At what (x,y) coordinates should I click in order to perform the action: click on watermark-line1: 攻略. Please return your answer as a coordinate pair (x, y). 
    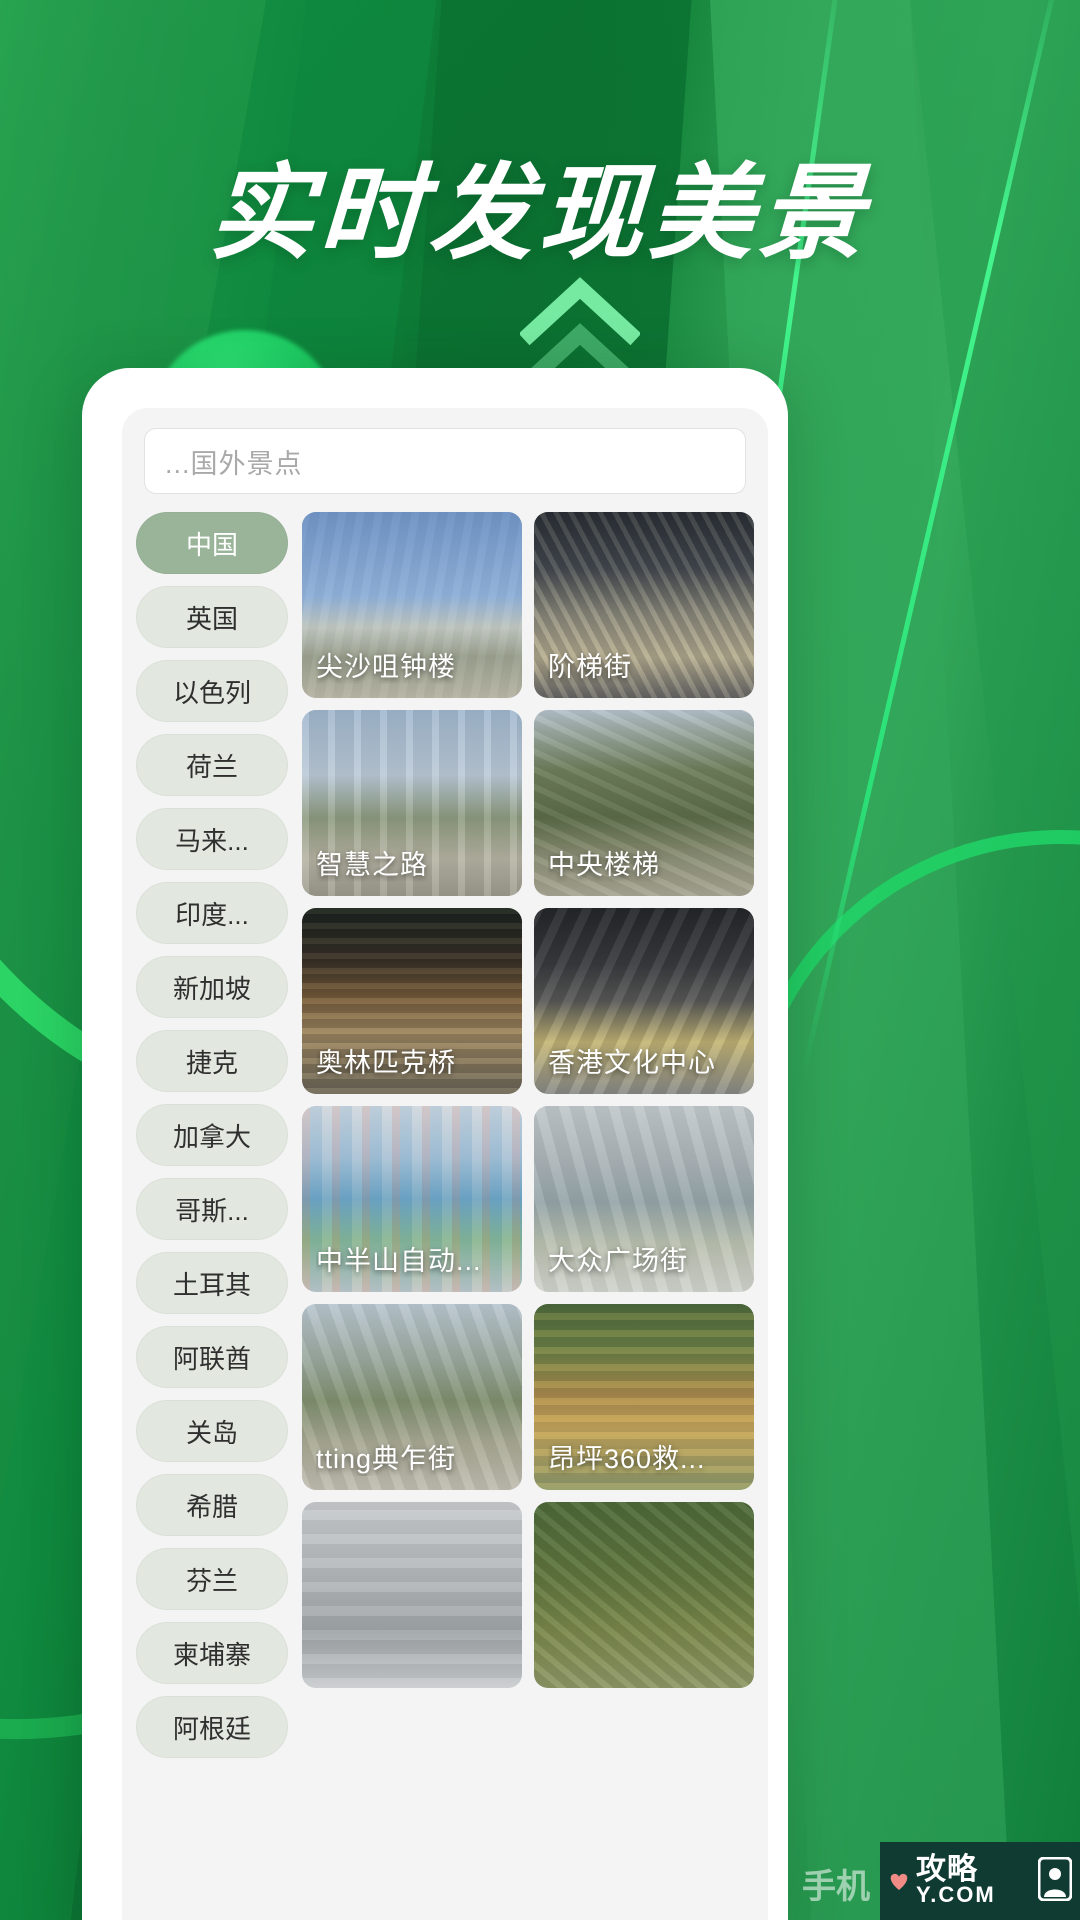
    Looking at the image, I should click on (947, 1870).